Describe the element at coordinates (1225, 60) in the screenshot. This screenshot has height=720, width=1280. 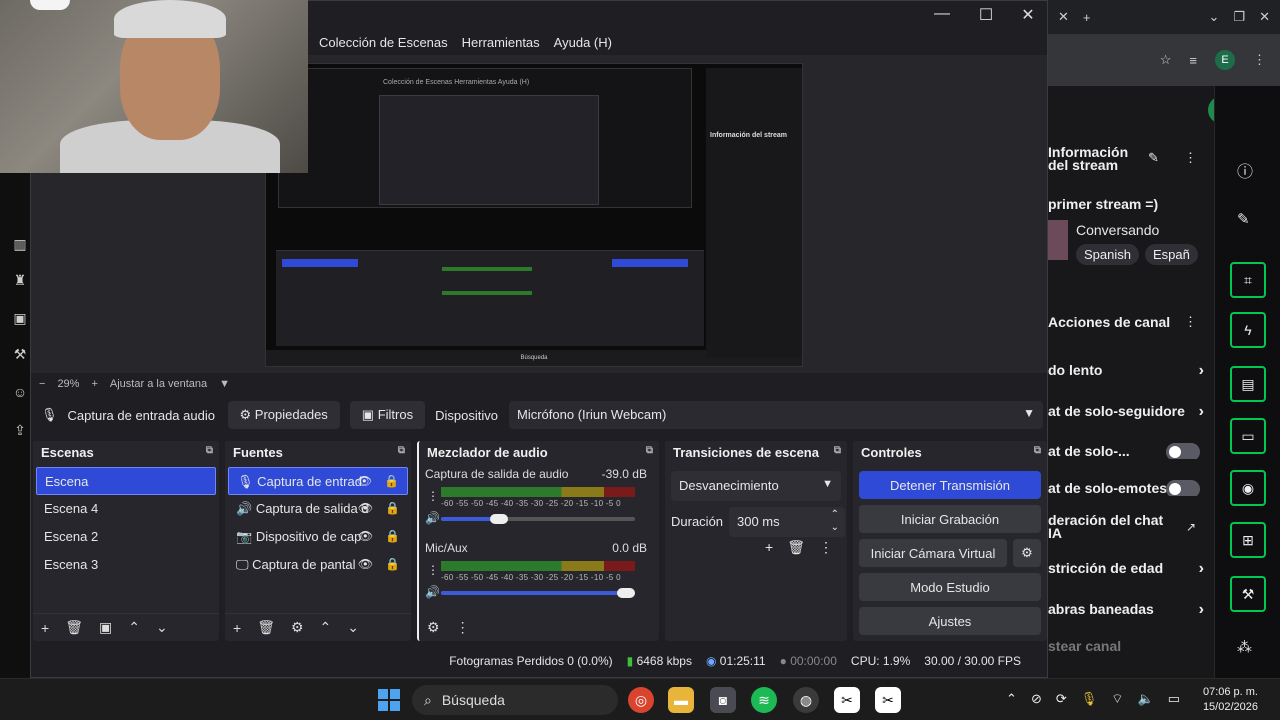
I see `profile-avatar: E` at that location.